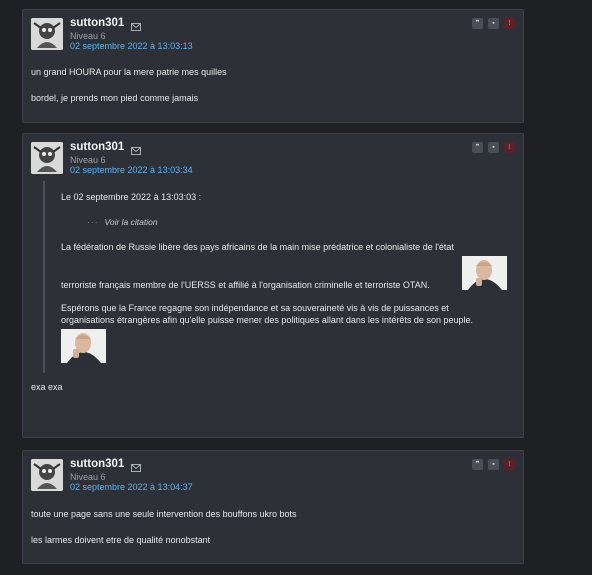 The width and height of the screenshot is (592, 575). What do you see at coordinates (131, 487) in the screenshot?
I see `post-date-link: 02 septembre 2022 à 13:04:37` at bounding box center [131, 487].